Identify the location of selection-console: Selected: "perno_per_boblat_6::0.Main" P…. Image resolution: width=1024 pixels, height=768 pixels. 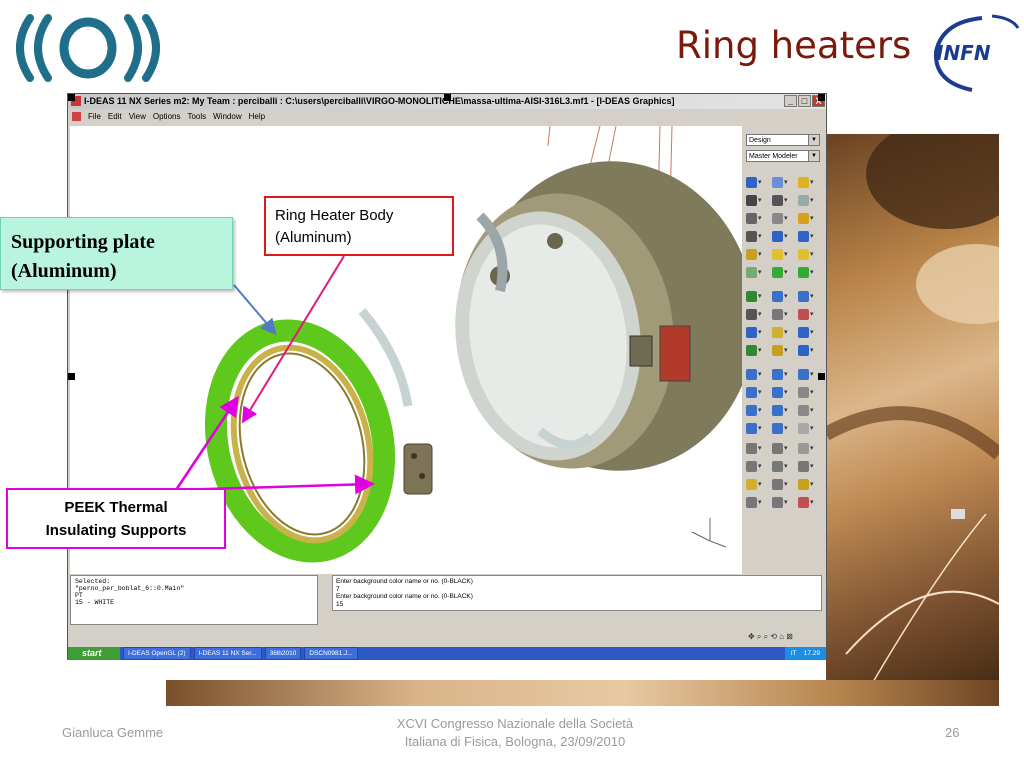
(194, 600).